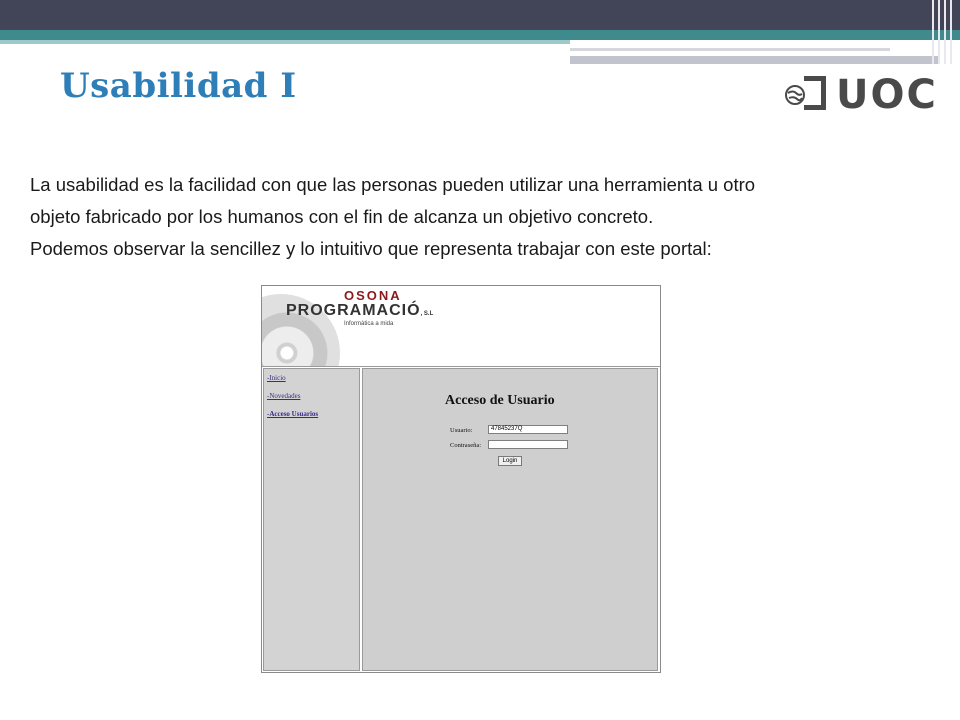 The image size is (960, 720). Describe the element at coordinates (283, 396) in the screenshot. I see `sidebar-item-novedades: -Novedades` at that location.